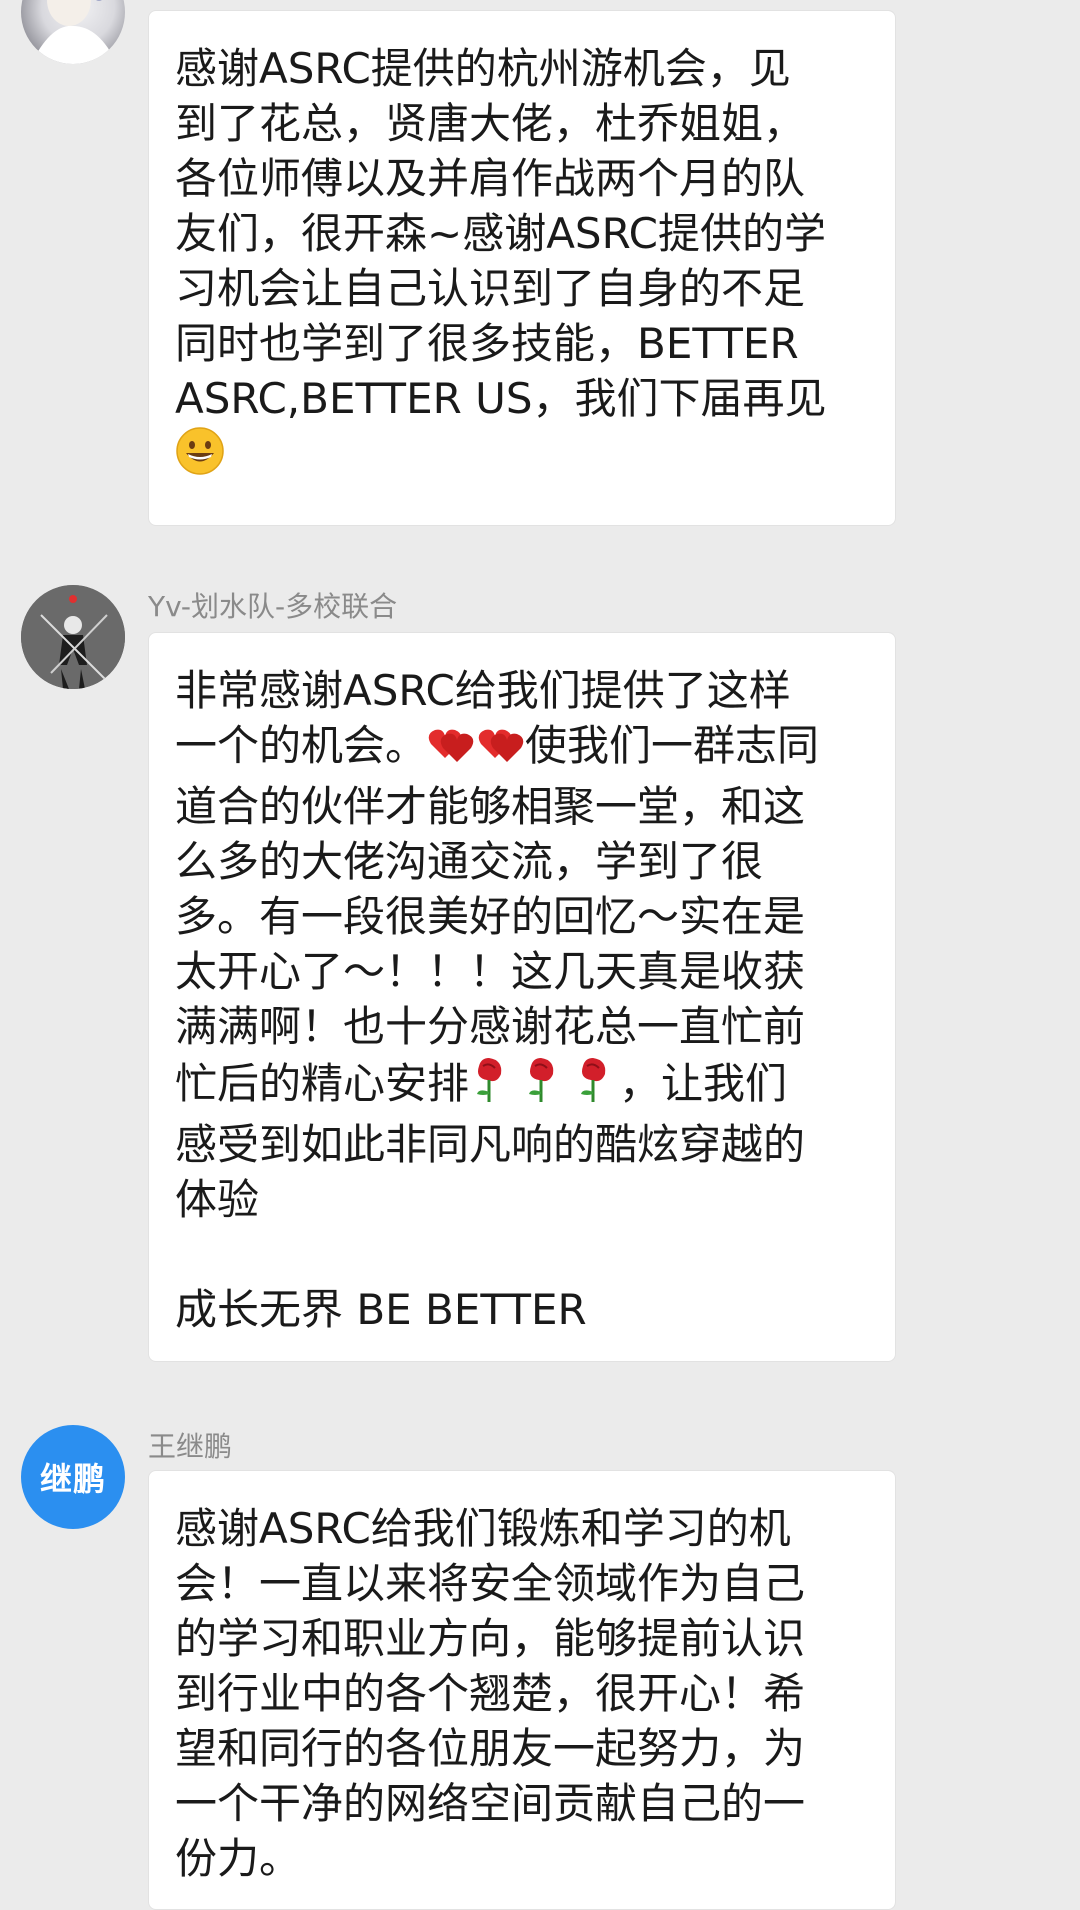 The width and height of the screenshot is (1080, 1910). I want to click on avatar-figure-icon, so click(73, 637).